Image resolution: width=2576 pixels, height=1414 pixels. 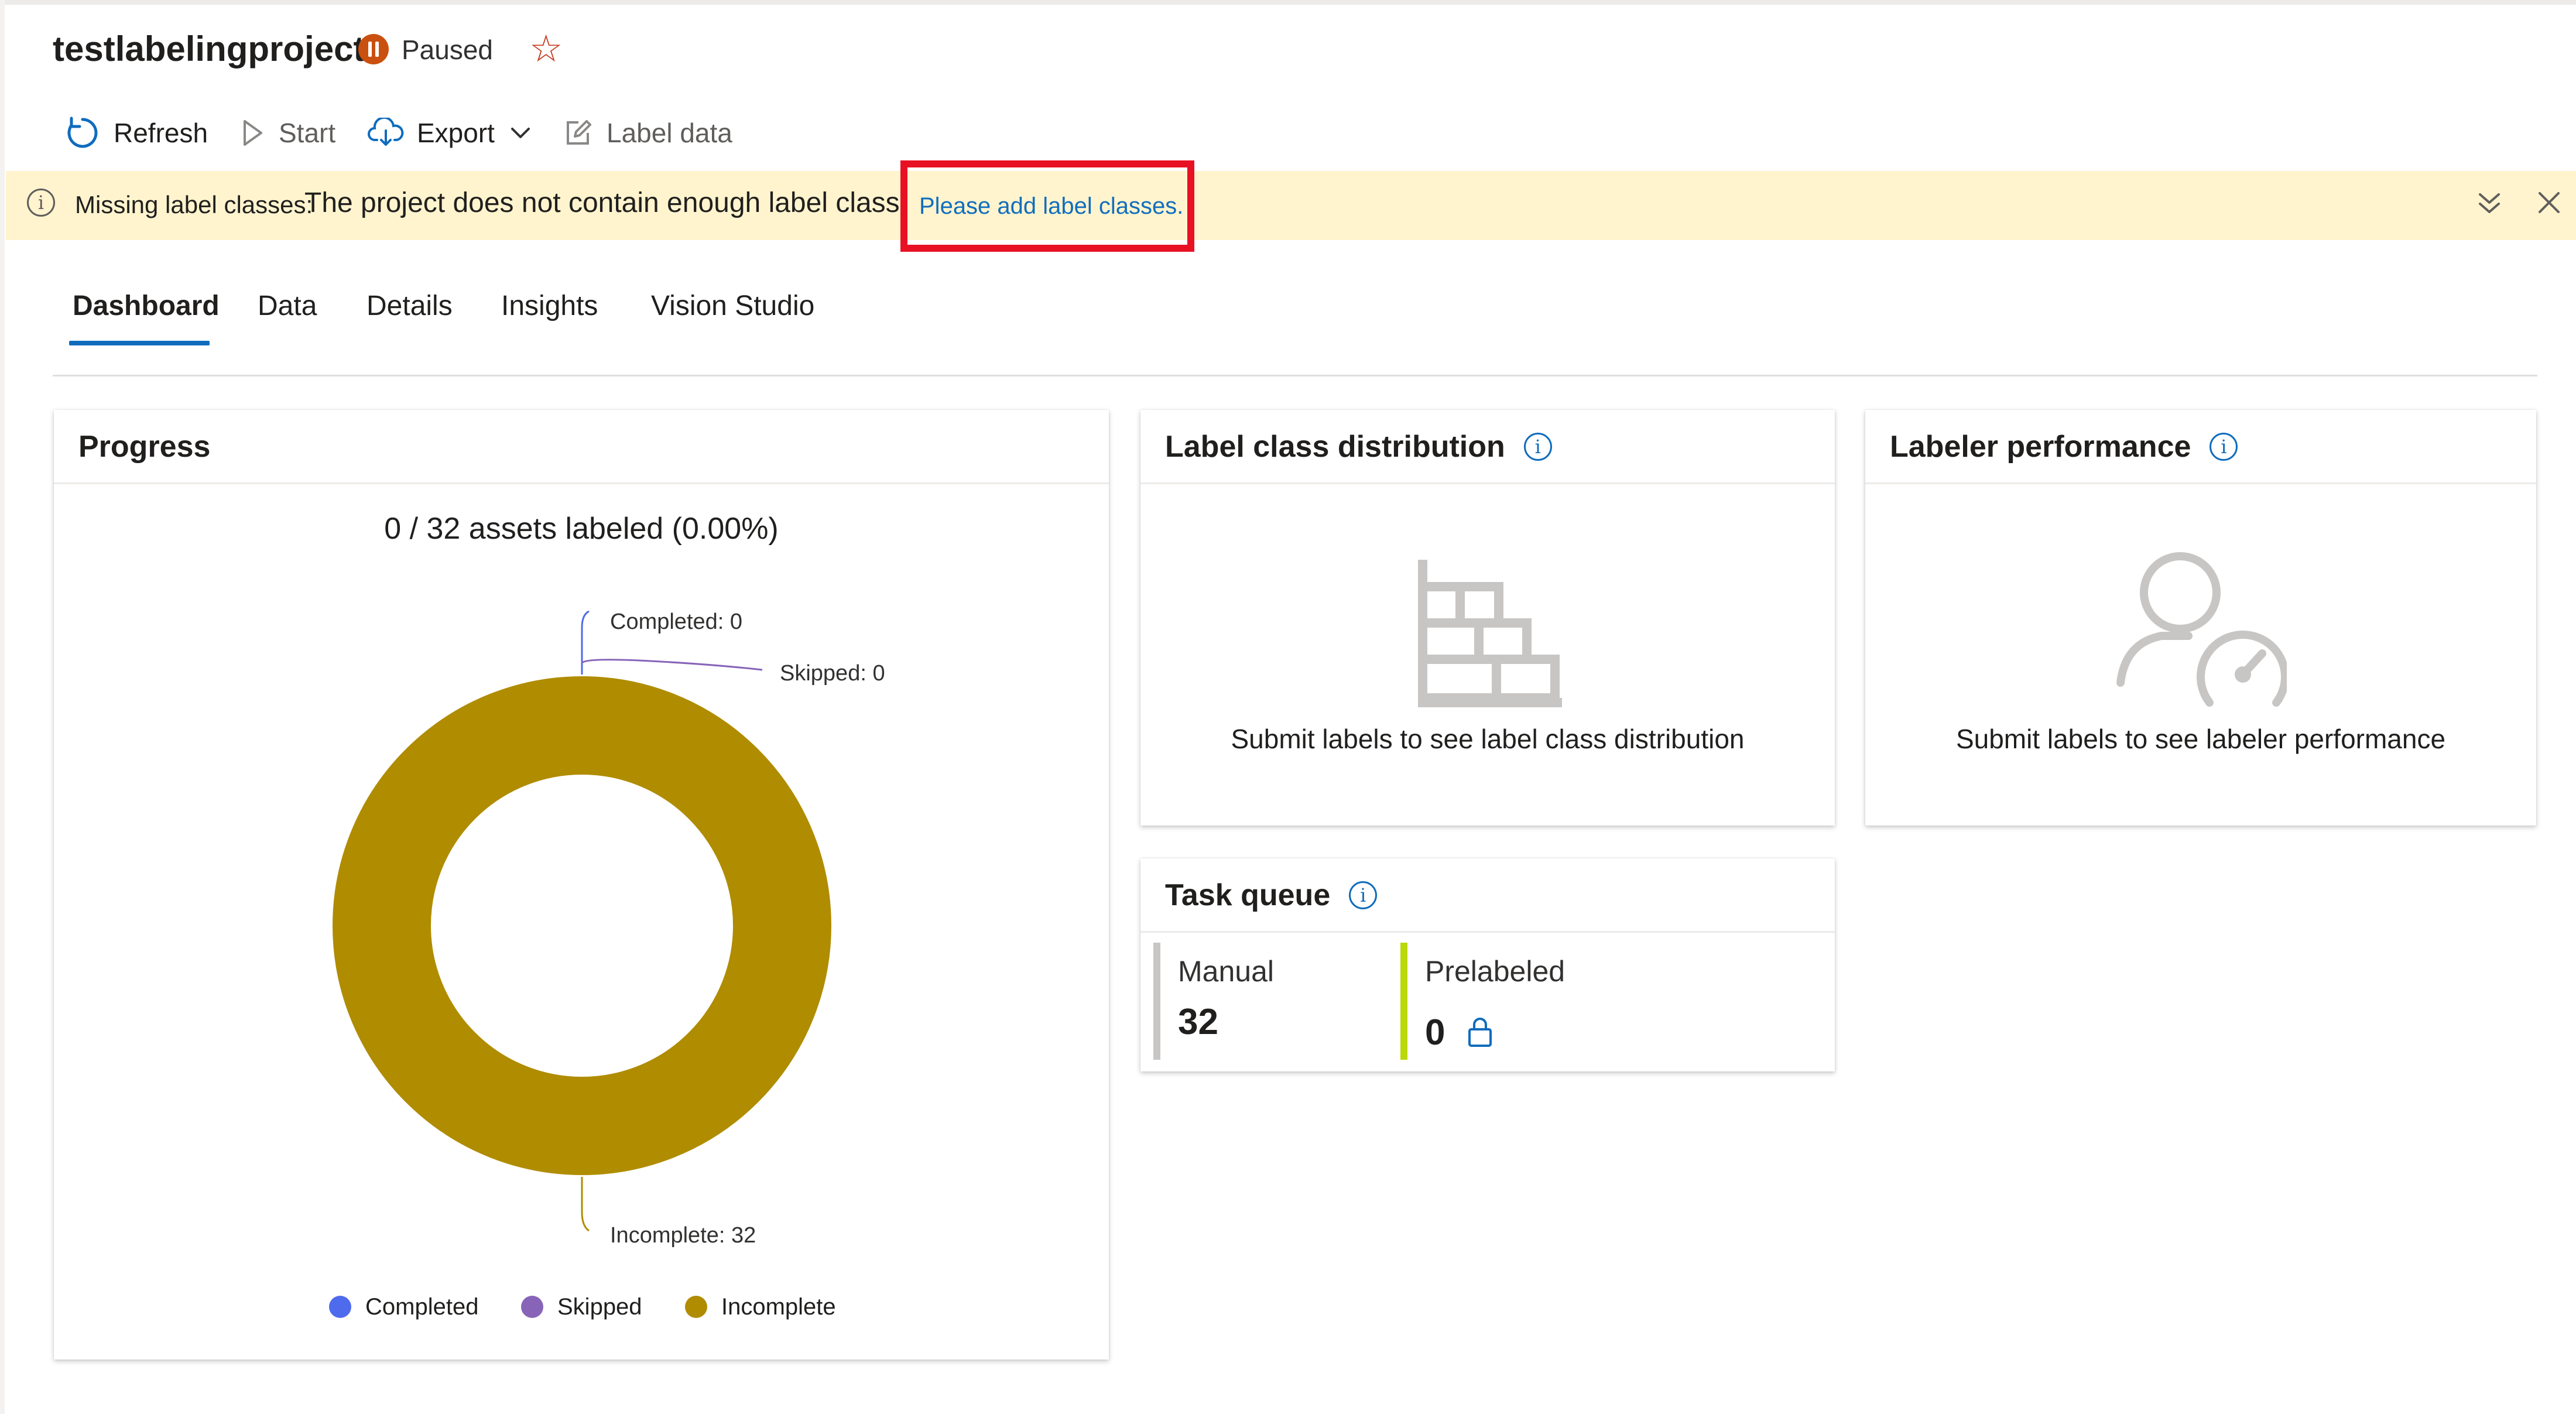 What do you see at coordinates (1480, 1032) in the screenshot?
I see `lock-icon` at bounding box center [1480, 1032].